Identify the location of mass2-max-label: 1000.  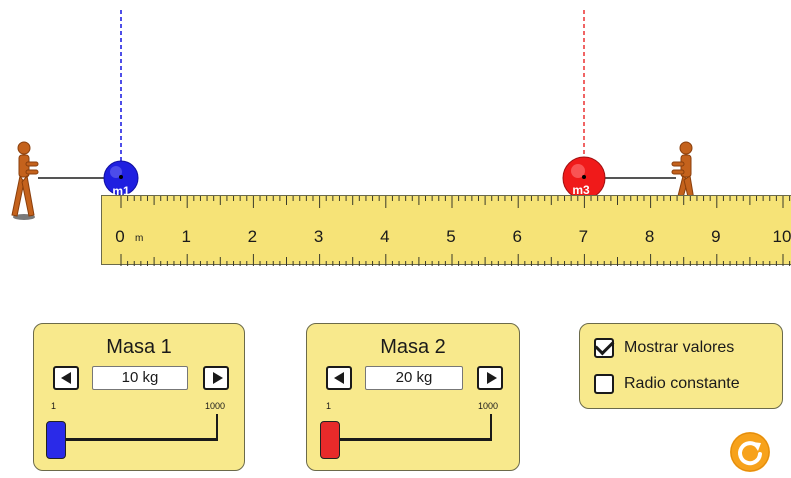
(488, 406).